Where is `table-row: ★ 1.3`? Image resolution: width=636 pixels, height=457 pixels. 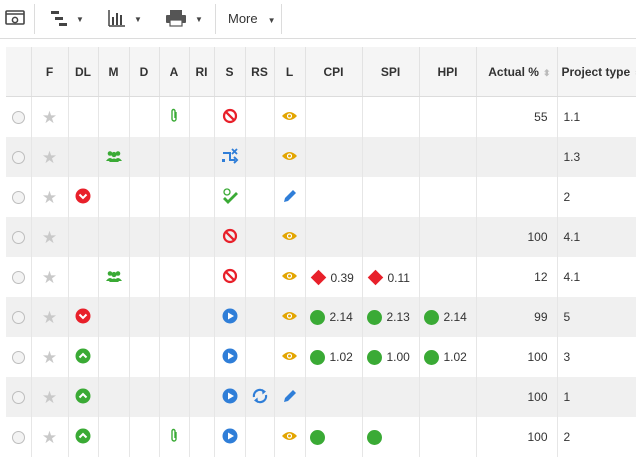 table-row: ★ 1.3 is located at coordinates (321, 157).